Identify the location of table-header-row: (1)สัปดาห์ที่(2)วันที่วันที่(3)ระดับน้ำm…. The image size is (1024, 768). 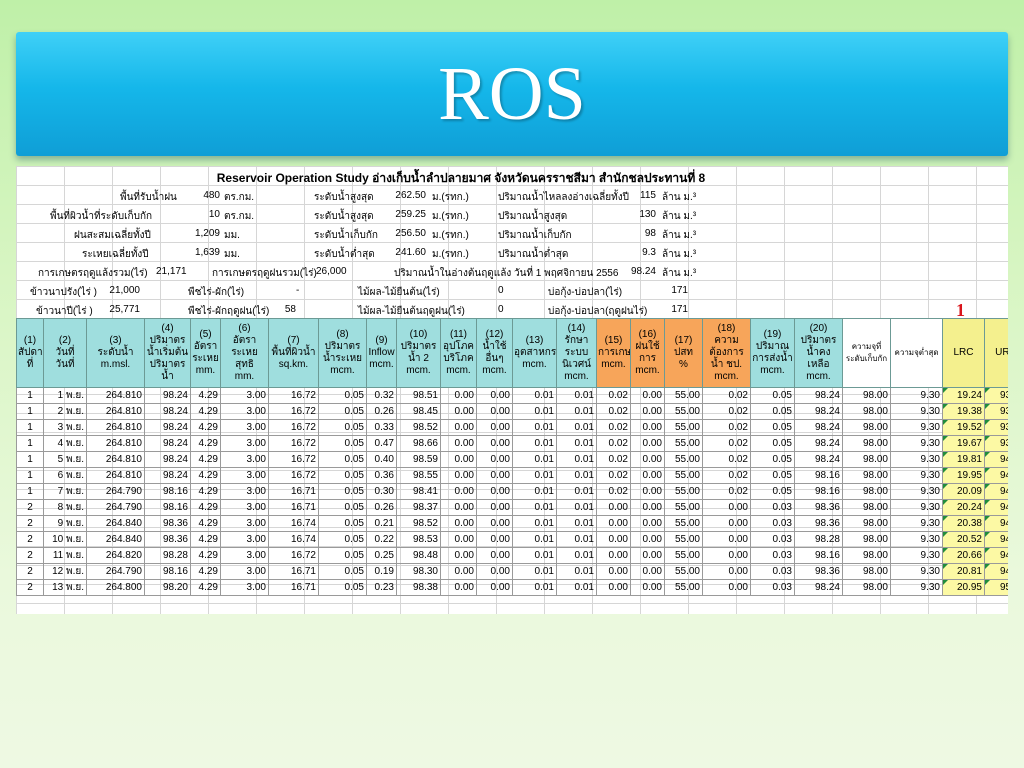
(512, 353).